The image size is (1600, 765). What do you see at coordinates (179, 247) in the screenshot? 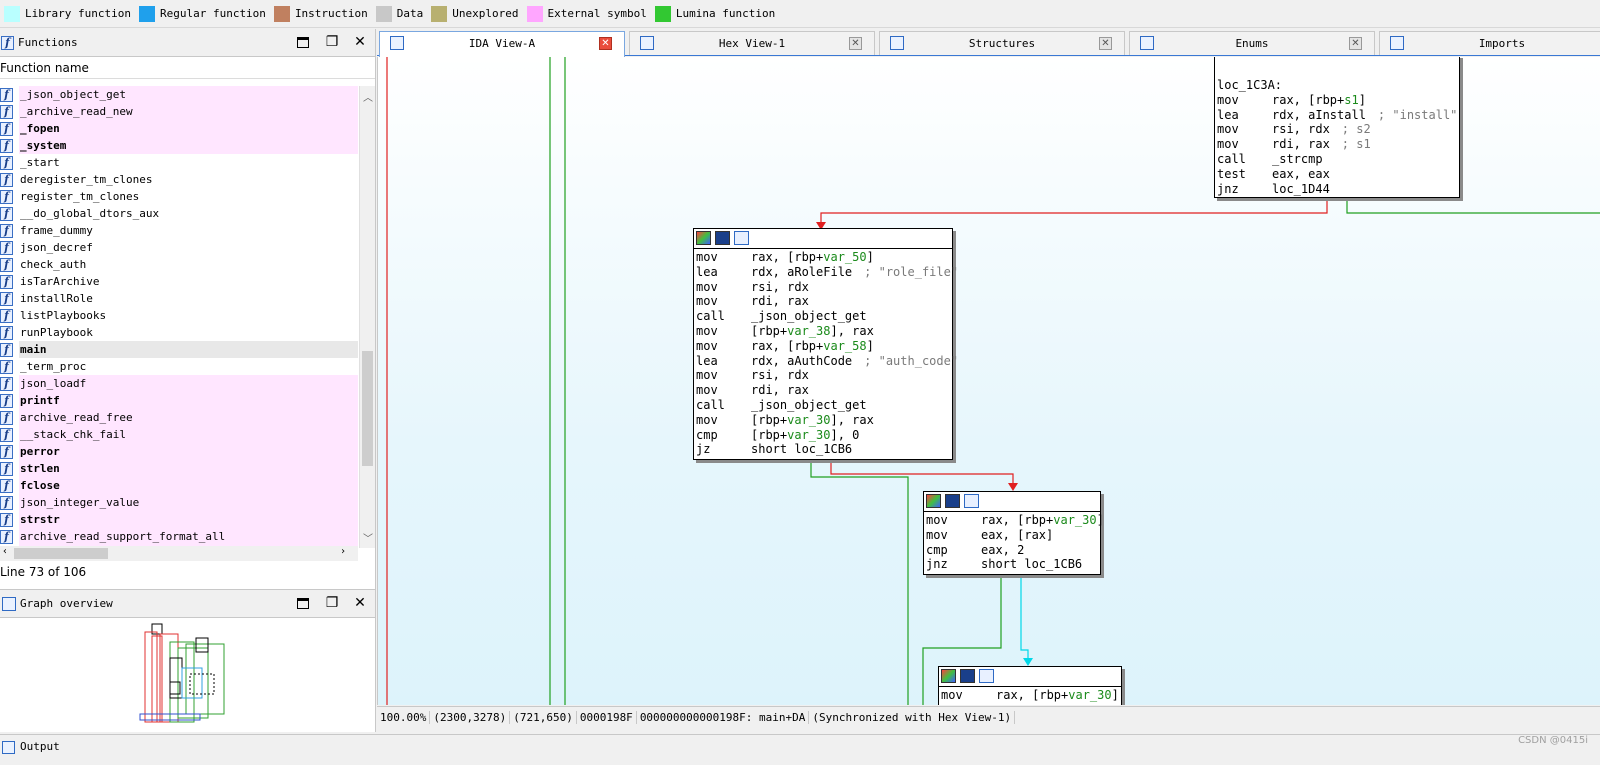
I see `function-list-item: f json_decref` at bounding box center [179, 247].